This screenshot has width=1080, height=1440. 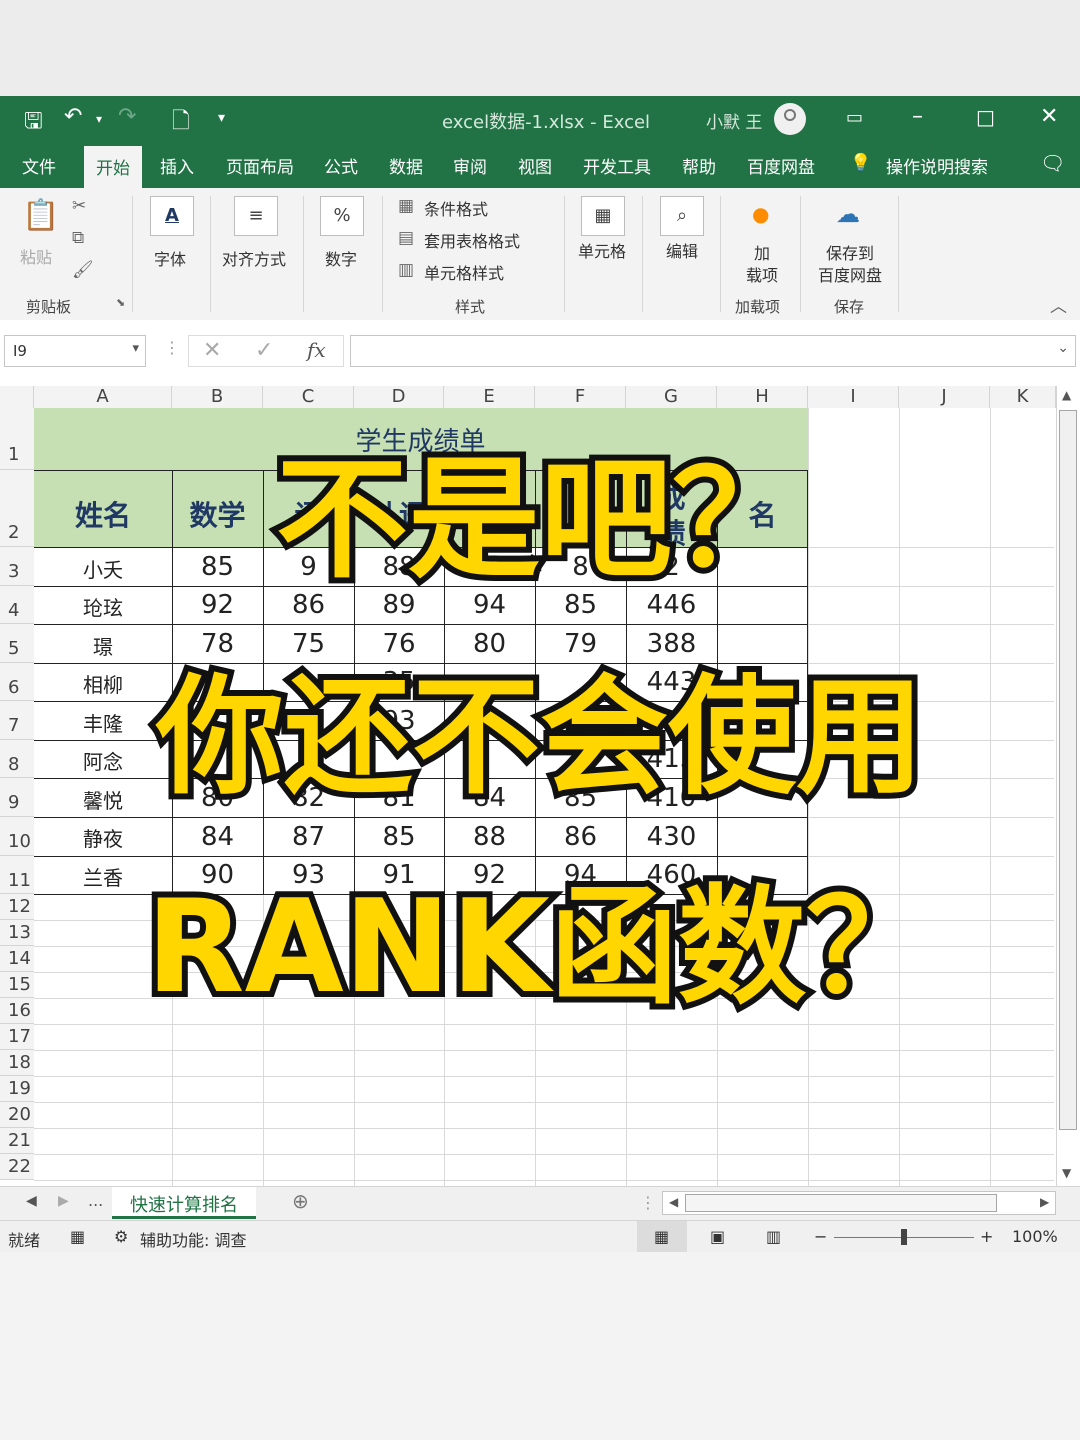 What do you see at coordinates (17, 1037) in the screenshot?
I see `row-header: 17` at bounding box center [17, 1037].